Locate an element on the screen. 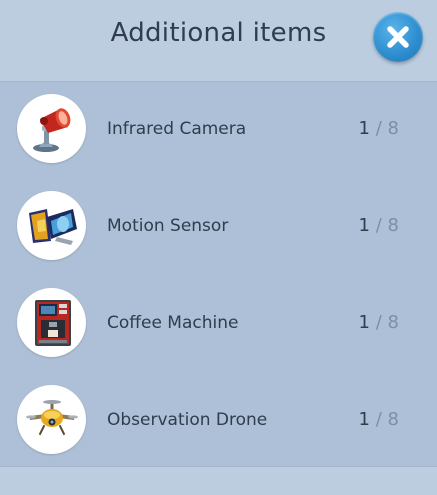 Image resolution: width=437 pixels, height=495 pixels. item-name: Infrared Camera is located at coordinates (177, 129).